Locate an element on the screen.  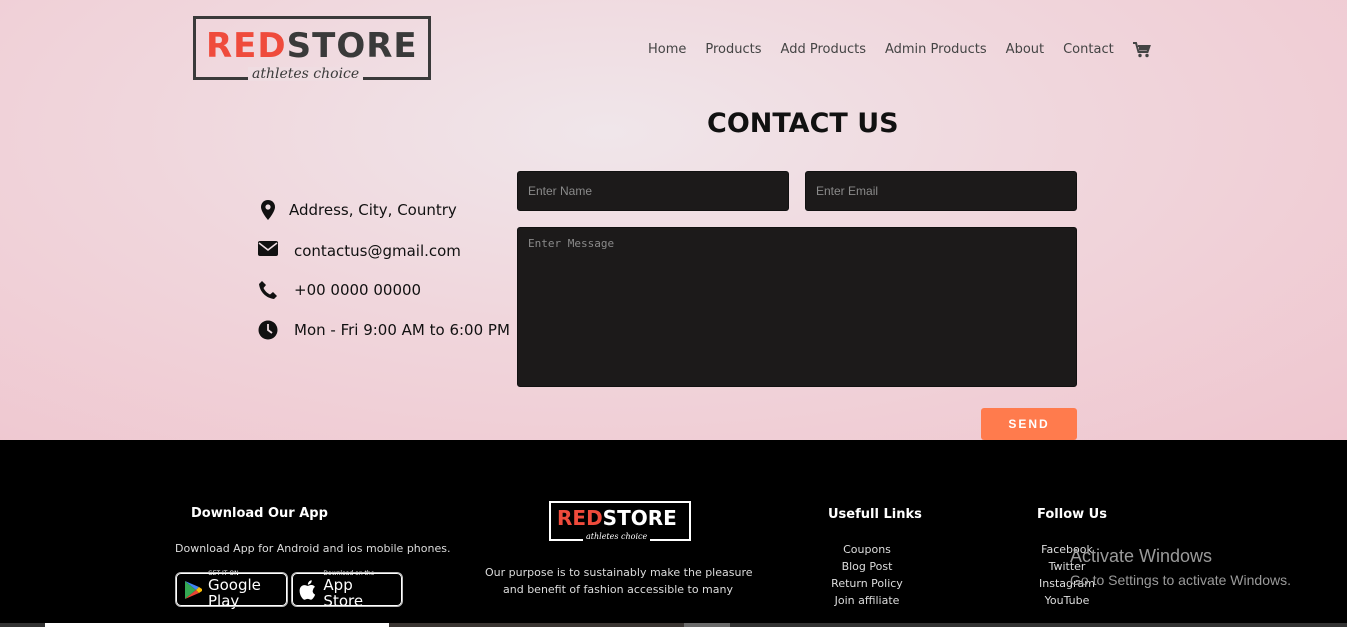
email-row: contactus@gmail.com is located at coordinates (359, 251).